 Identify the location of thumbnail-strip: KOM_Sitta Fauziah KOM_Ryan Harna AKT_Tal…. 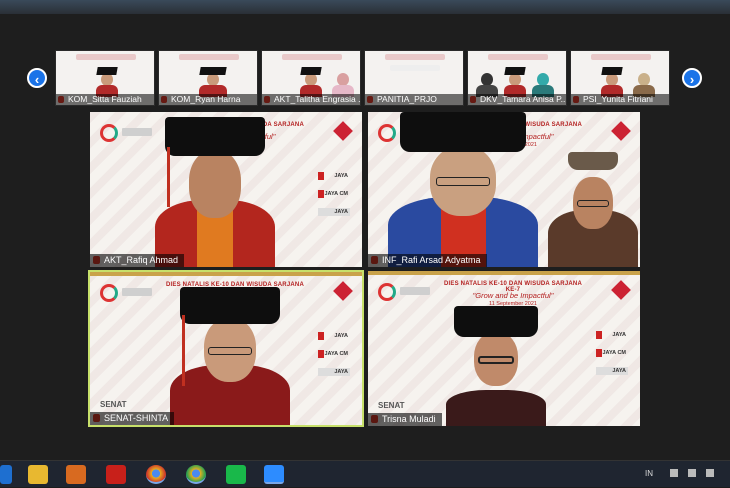
(365, 78).